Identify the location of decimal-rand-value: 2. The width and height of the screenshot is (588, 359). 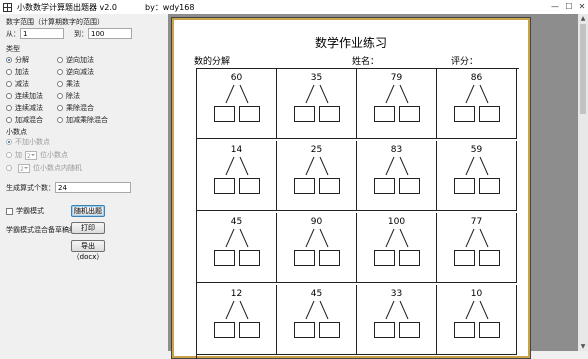
(22, 169).